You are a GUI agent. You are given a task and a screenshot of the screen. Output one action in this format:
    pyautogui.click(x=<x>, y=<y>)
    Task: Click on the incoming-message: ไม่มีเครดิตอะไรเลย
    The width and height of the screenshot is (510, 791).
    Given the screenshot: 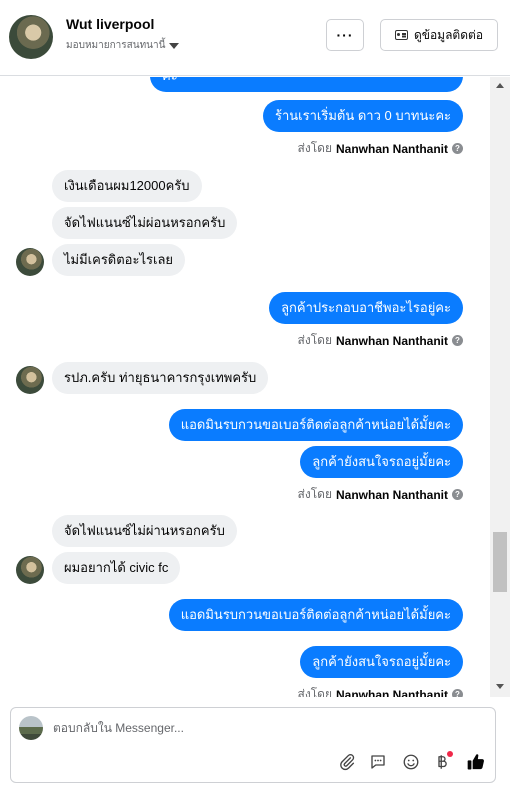 What is the action you would take?
    pyautogui.click(x=119, y=260)
    